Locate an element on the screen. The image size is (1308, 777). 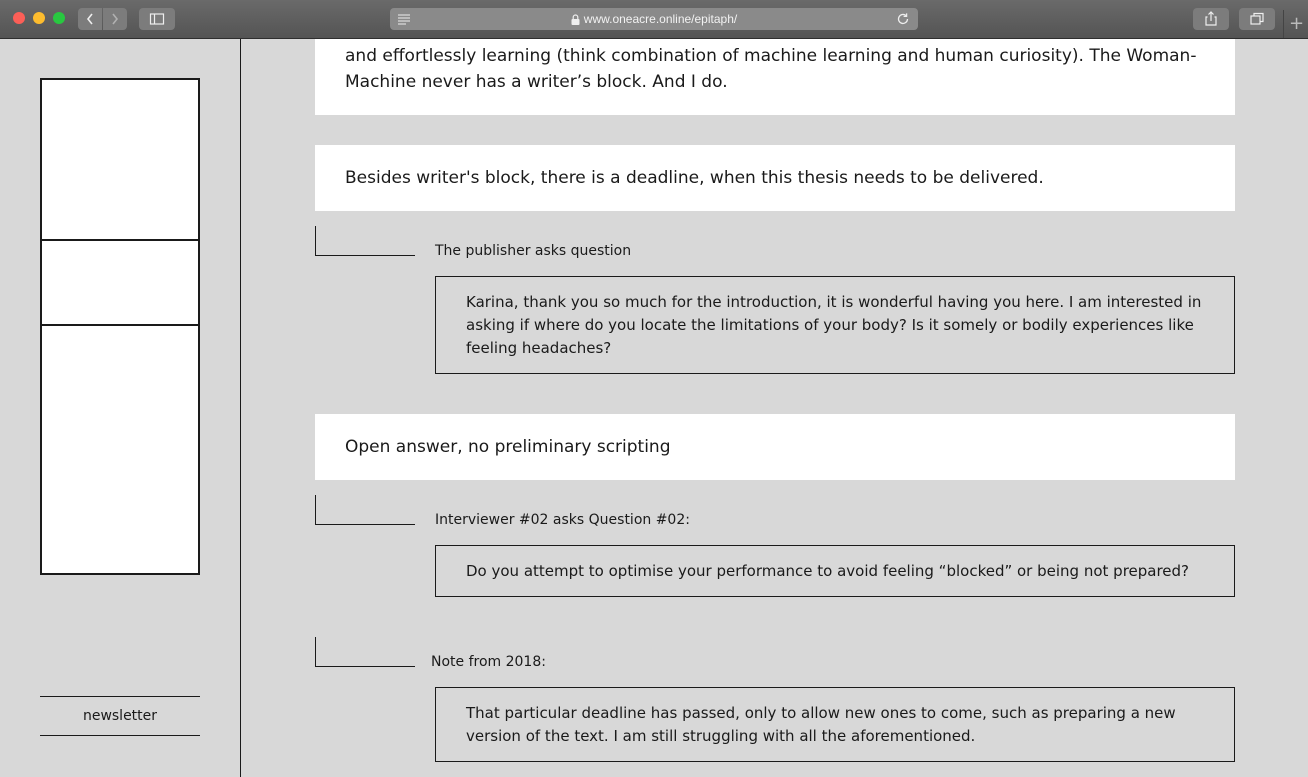
open-answer-card: Open answer, no preliminary scripting is located at coordinates (775, 447).